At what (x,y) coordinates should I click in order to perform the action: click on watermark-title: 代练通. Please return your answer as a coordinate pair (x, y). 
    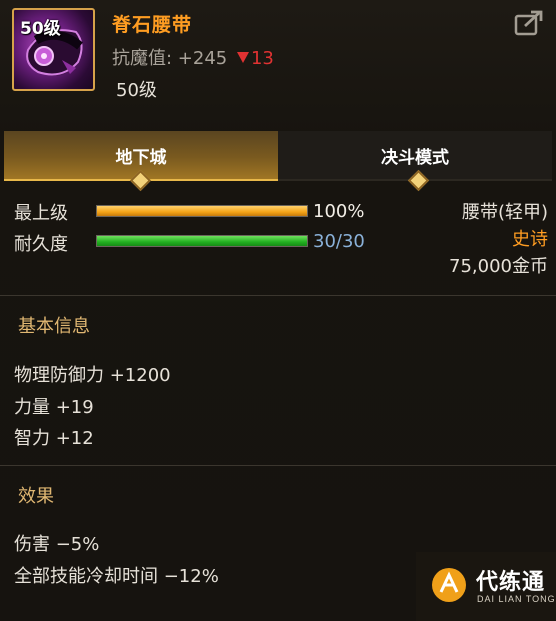
    Looking at the image, I should click on (511, 582).